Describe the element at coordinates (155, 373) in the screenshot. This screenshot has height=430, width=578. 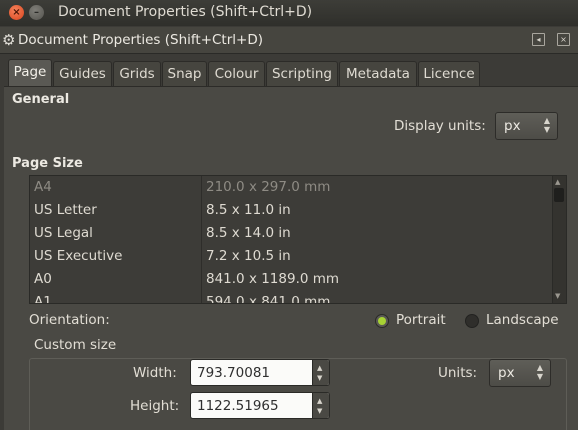
I see `width-label: Width:` at that location.